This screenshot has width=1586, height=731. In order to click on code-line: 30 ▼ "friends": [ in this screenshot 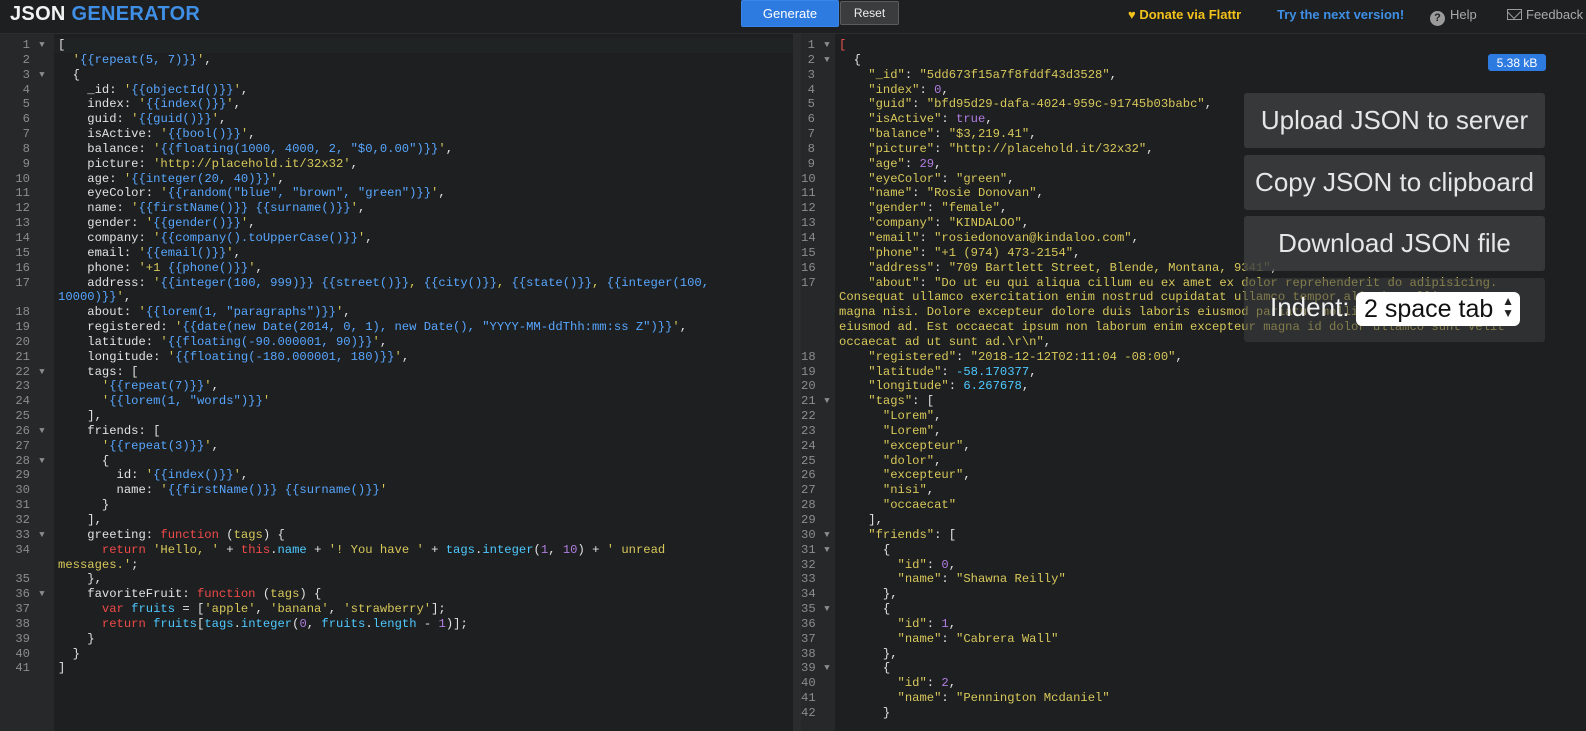, I will do `click(1193, 535)`.